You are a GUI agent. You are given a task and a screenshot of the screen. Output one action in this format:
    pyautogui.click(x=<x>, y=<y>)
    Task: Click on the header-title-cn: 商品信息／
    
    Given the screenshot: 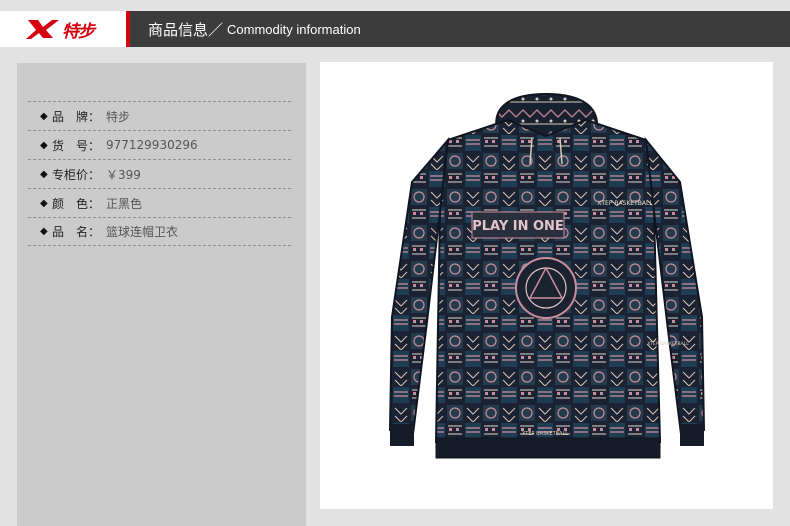 What is the action you would take?
    pyautogui.click(x=186, y=29)
    